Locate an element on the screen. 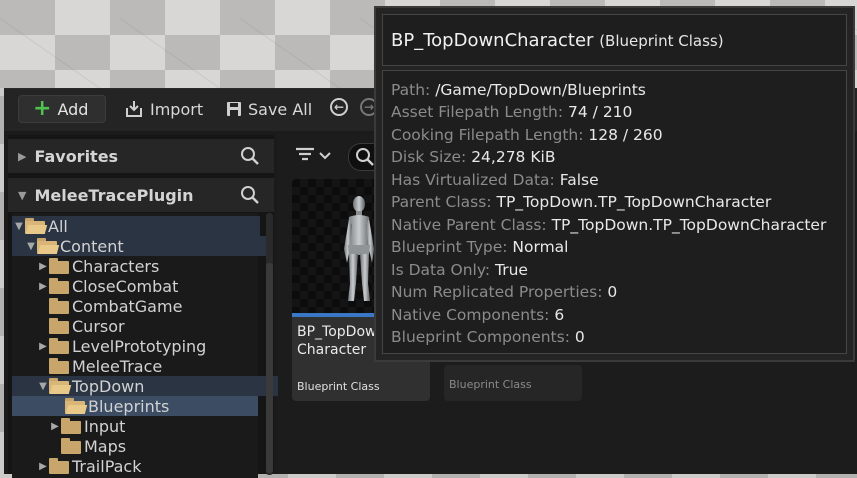  filter-button is located at coordinates (314, 157).